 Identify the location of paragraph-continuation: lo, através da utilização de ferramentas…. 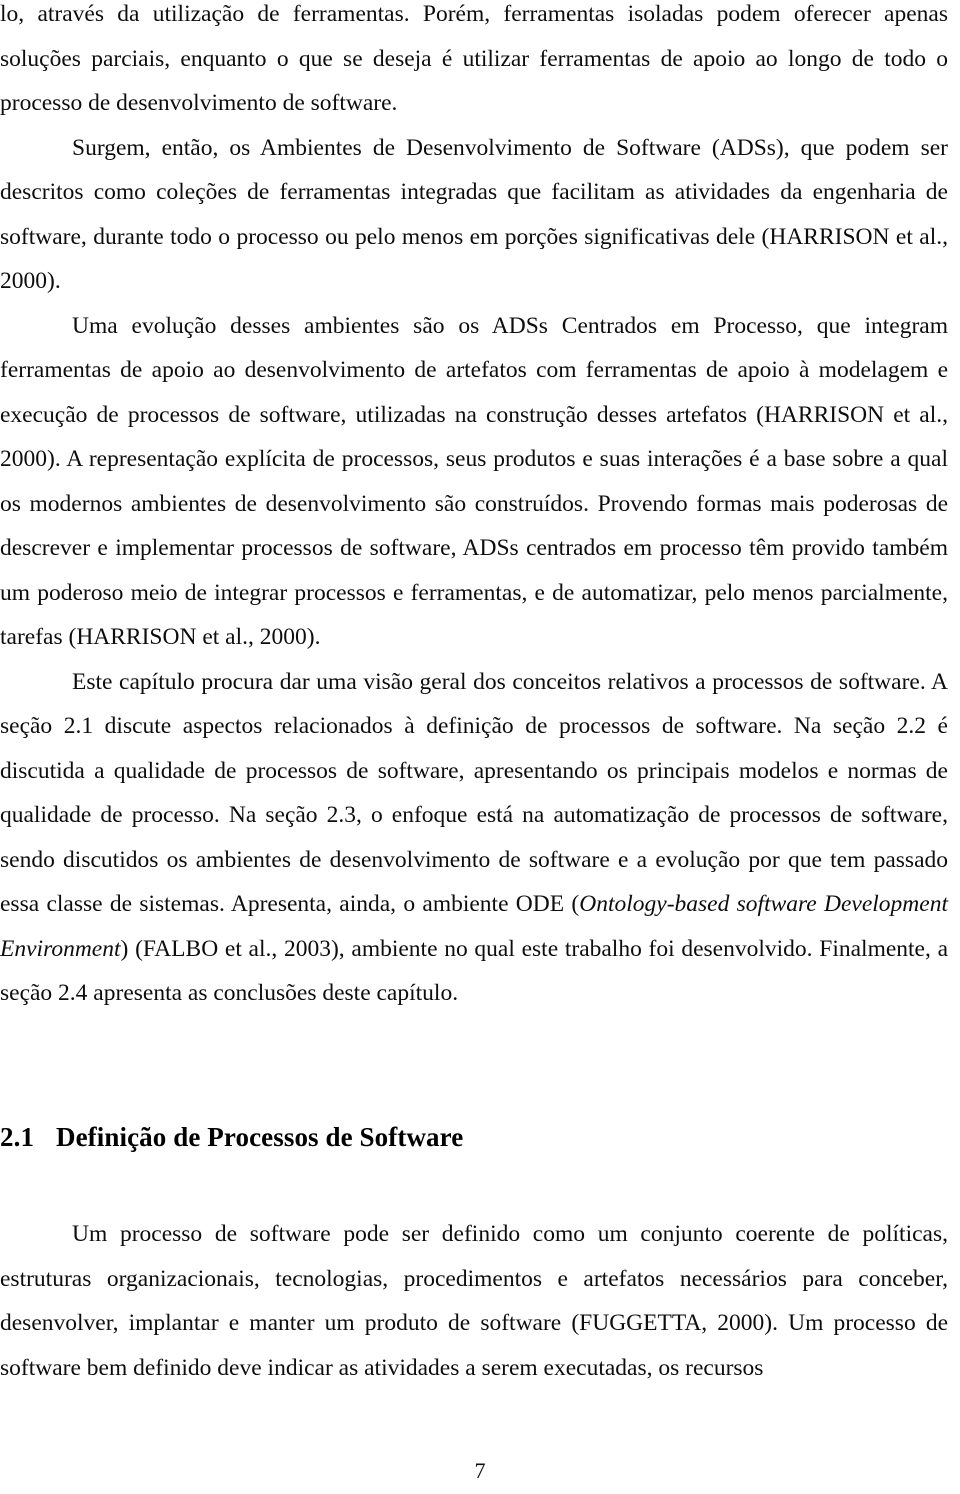
(474, 58).